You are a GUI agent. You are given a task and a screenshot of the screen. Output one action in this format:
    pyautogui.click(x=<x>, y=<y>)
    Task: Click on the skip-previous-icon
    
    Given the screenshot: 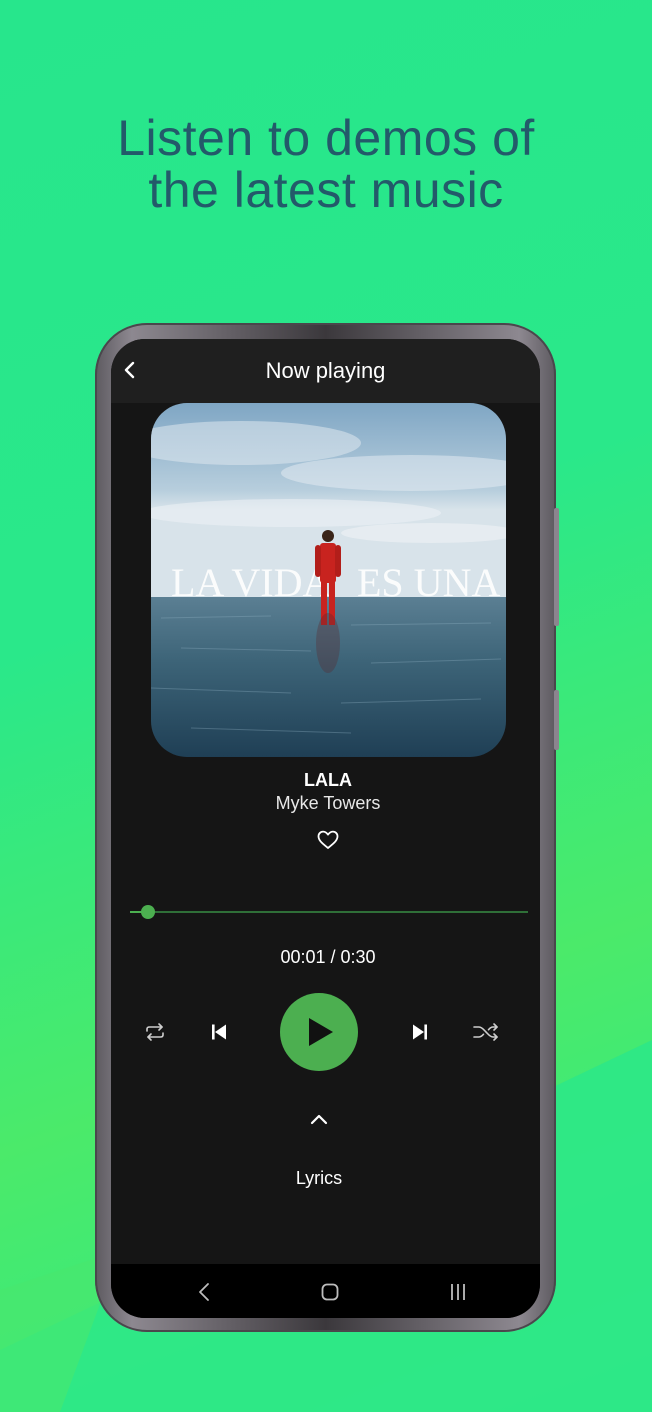 What is the action you would take?
    pyautogui.click(x=219, y=1032)
    